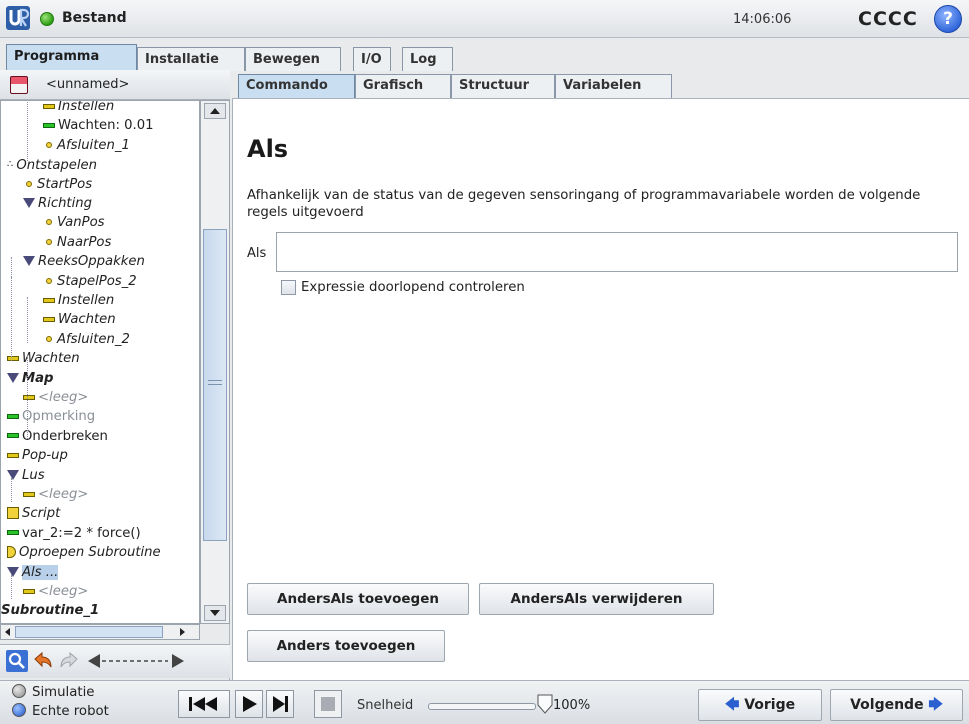 The width and height of the screenshot is (969, 724). I want to click on tree-node: Map, so click(30, 379).